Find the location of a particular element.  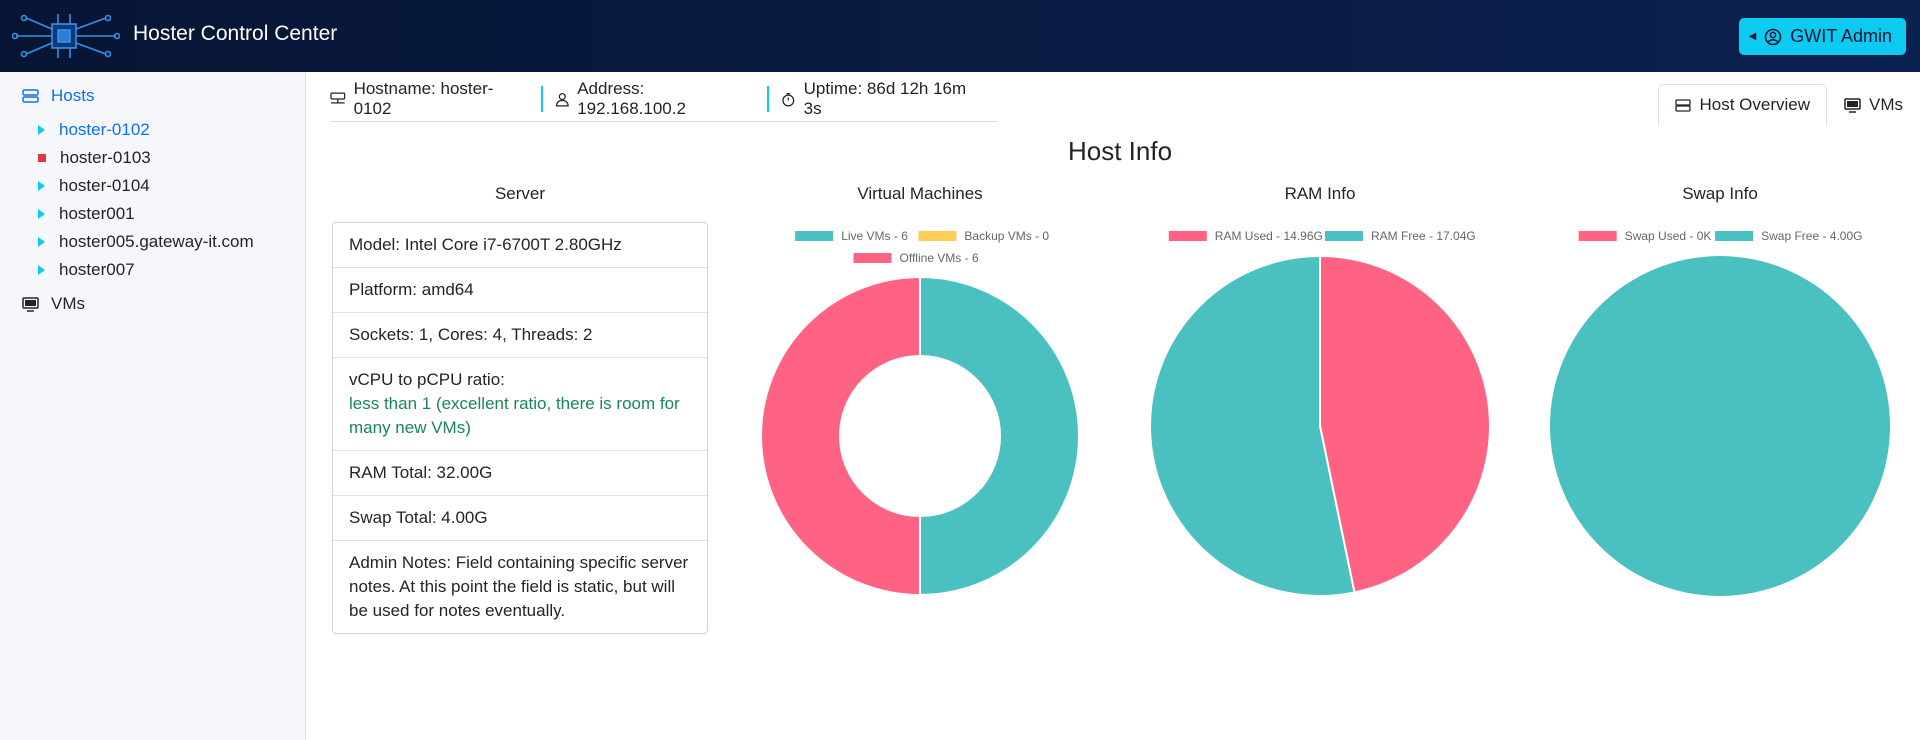

vms-column-title: Virtual Machines is located at coordinates (920, 193).